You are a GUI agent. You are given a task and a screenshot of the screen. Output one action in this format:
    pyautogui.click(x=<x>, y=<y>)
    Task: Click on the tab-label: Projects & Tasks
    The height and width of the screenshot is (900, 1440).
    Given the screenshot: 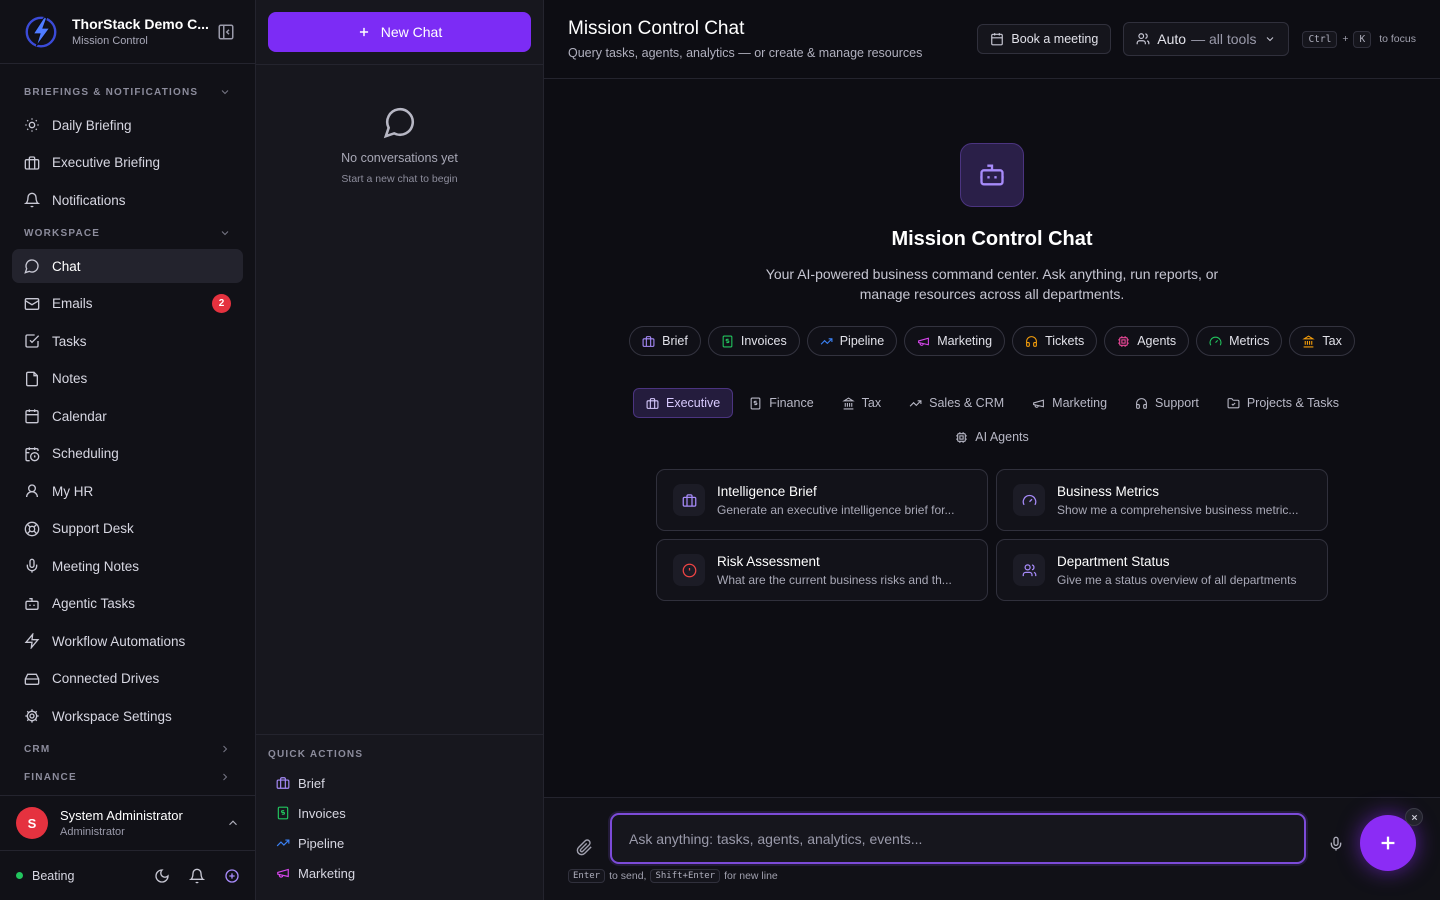 What is the action you would take?
    pyautogui.click(x=1292, y=403)
    